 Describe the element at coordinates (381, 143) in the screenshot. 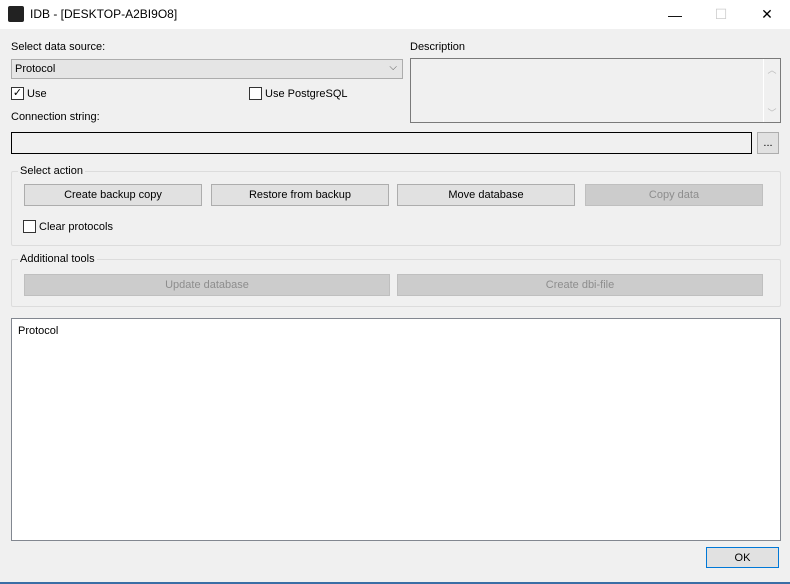

I see `connection-string-input` at that location.